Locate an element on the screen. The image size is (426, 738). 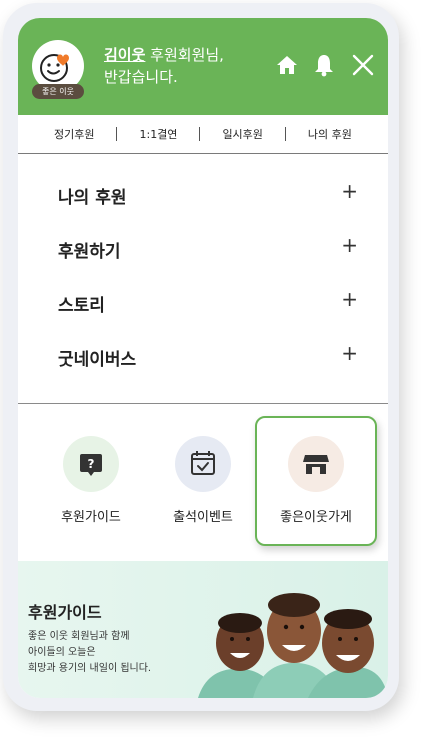
close-icon is located at coordinates (363, 65).